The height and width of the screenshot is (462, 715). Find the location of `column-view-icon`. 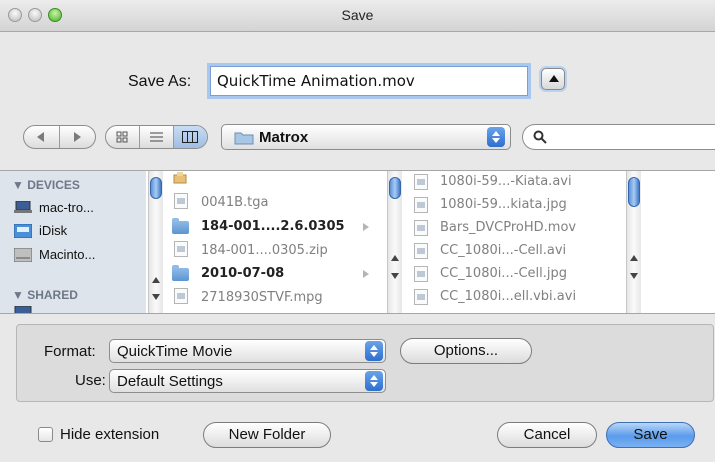

column-view-icon is located at coordinates (190, 137).